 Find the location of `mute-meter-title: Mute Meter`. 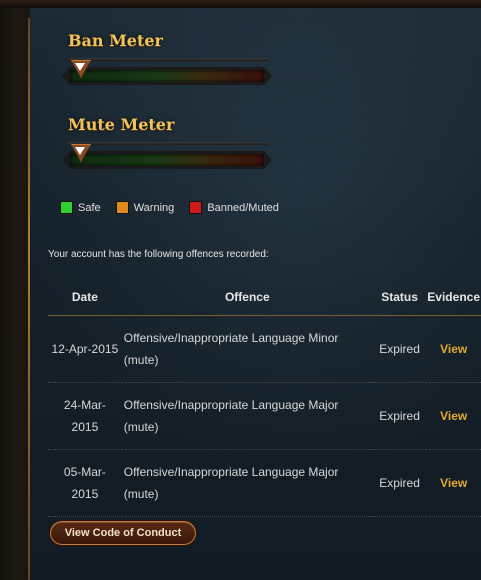

mute-meter-title: Mute Meter is located at coordinates (121, 124).